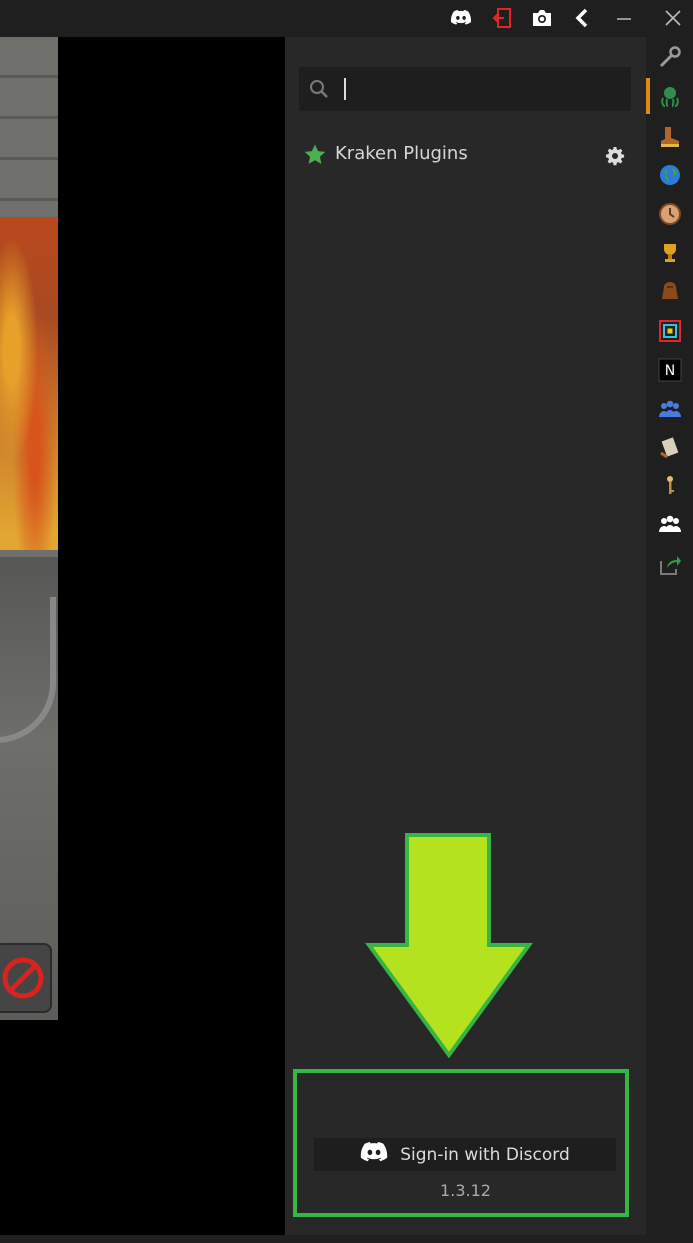 The width and height of the screenshot is (693, 1243). I want to click on trophy-icon, so click(669, 252).